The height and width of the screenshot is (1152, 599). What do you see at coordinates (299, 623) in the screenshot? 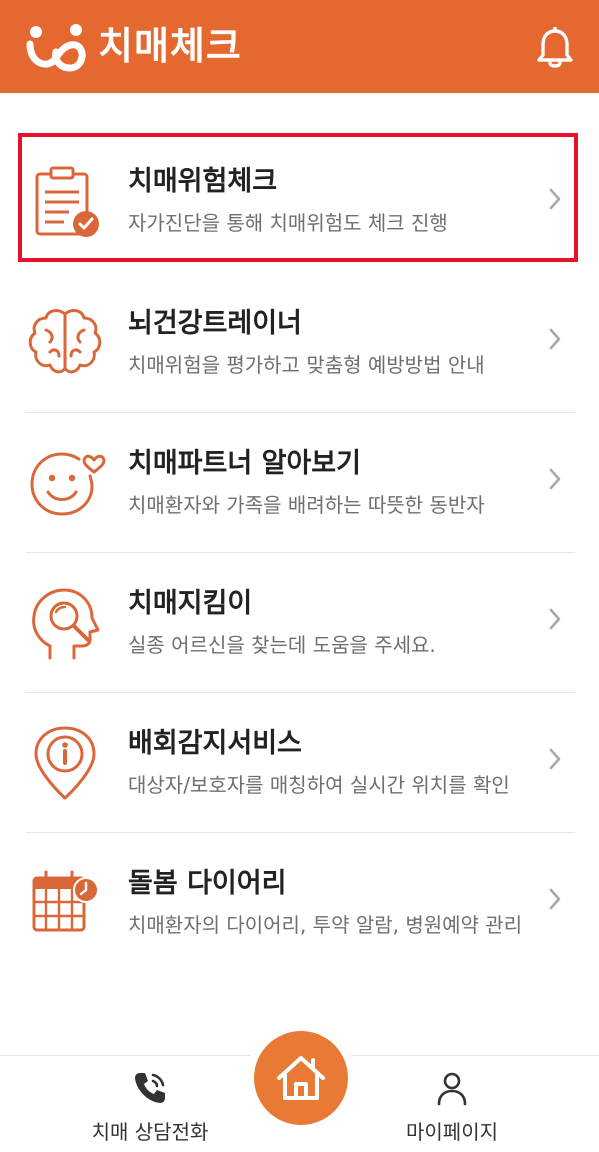
I see `menu-item-dementia-guardian: 치매지킴이 실종 어르신을 찾는데 도움을 주세요.` at bounding box center [299, 623].